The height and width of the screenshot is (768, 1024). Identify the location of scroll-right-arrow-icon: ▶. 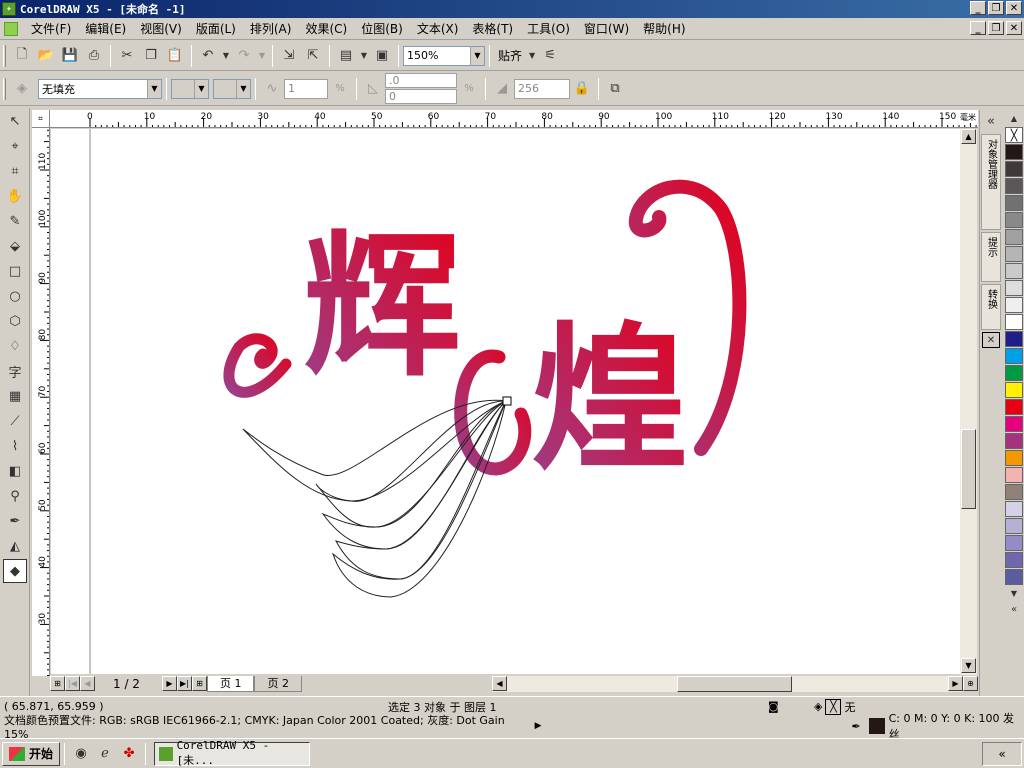
(955, 683).